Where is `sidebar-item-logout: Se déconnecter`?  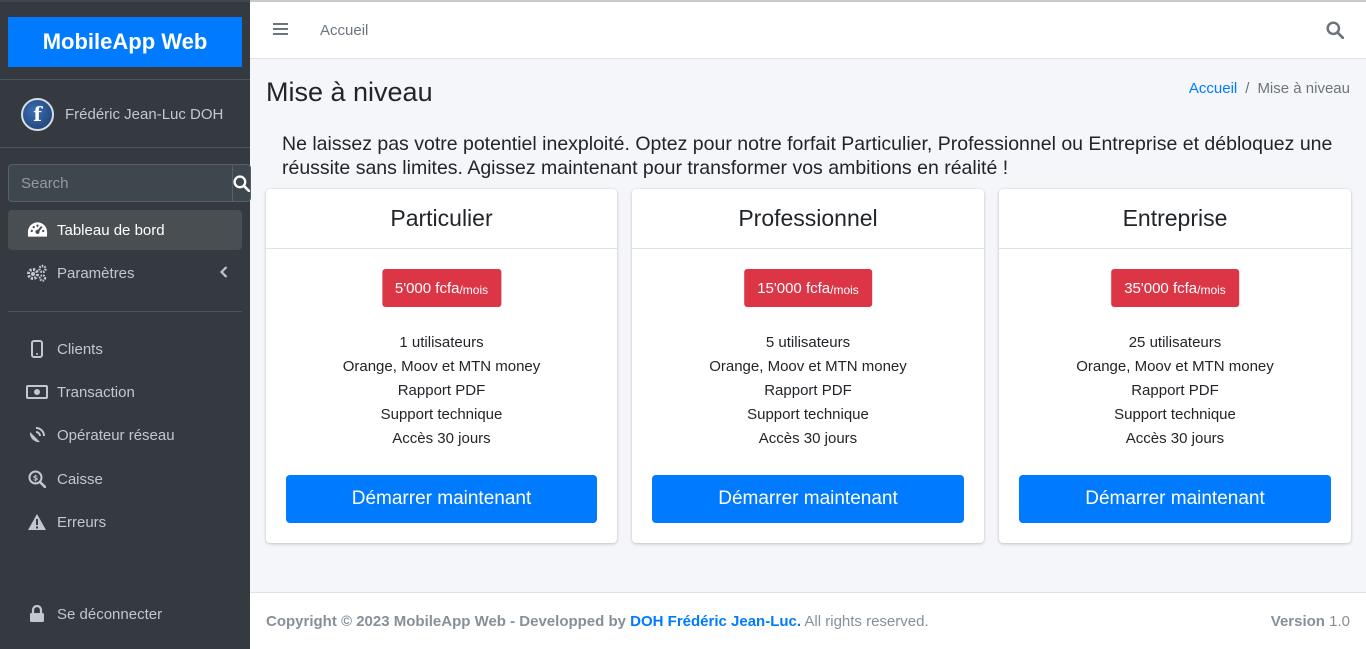 sidebar-item-logout: Se déconnecter is located at coordinates (125, 614).